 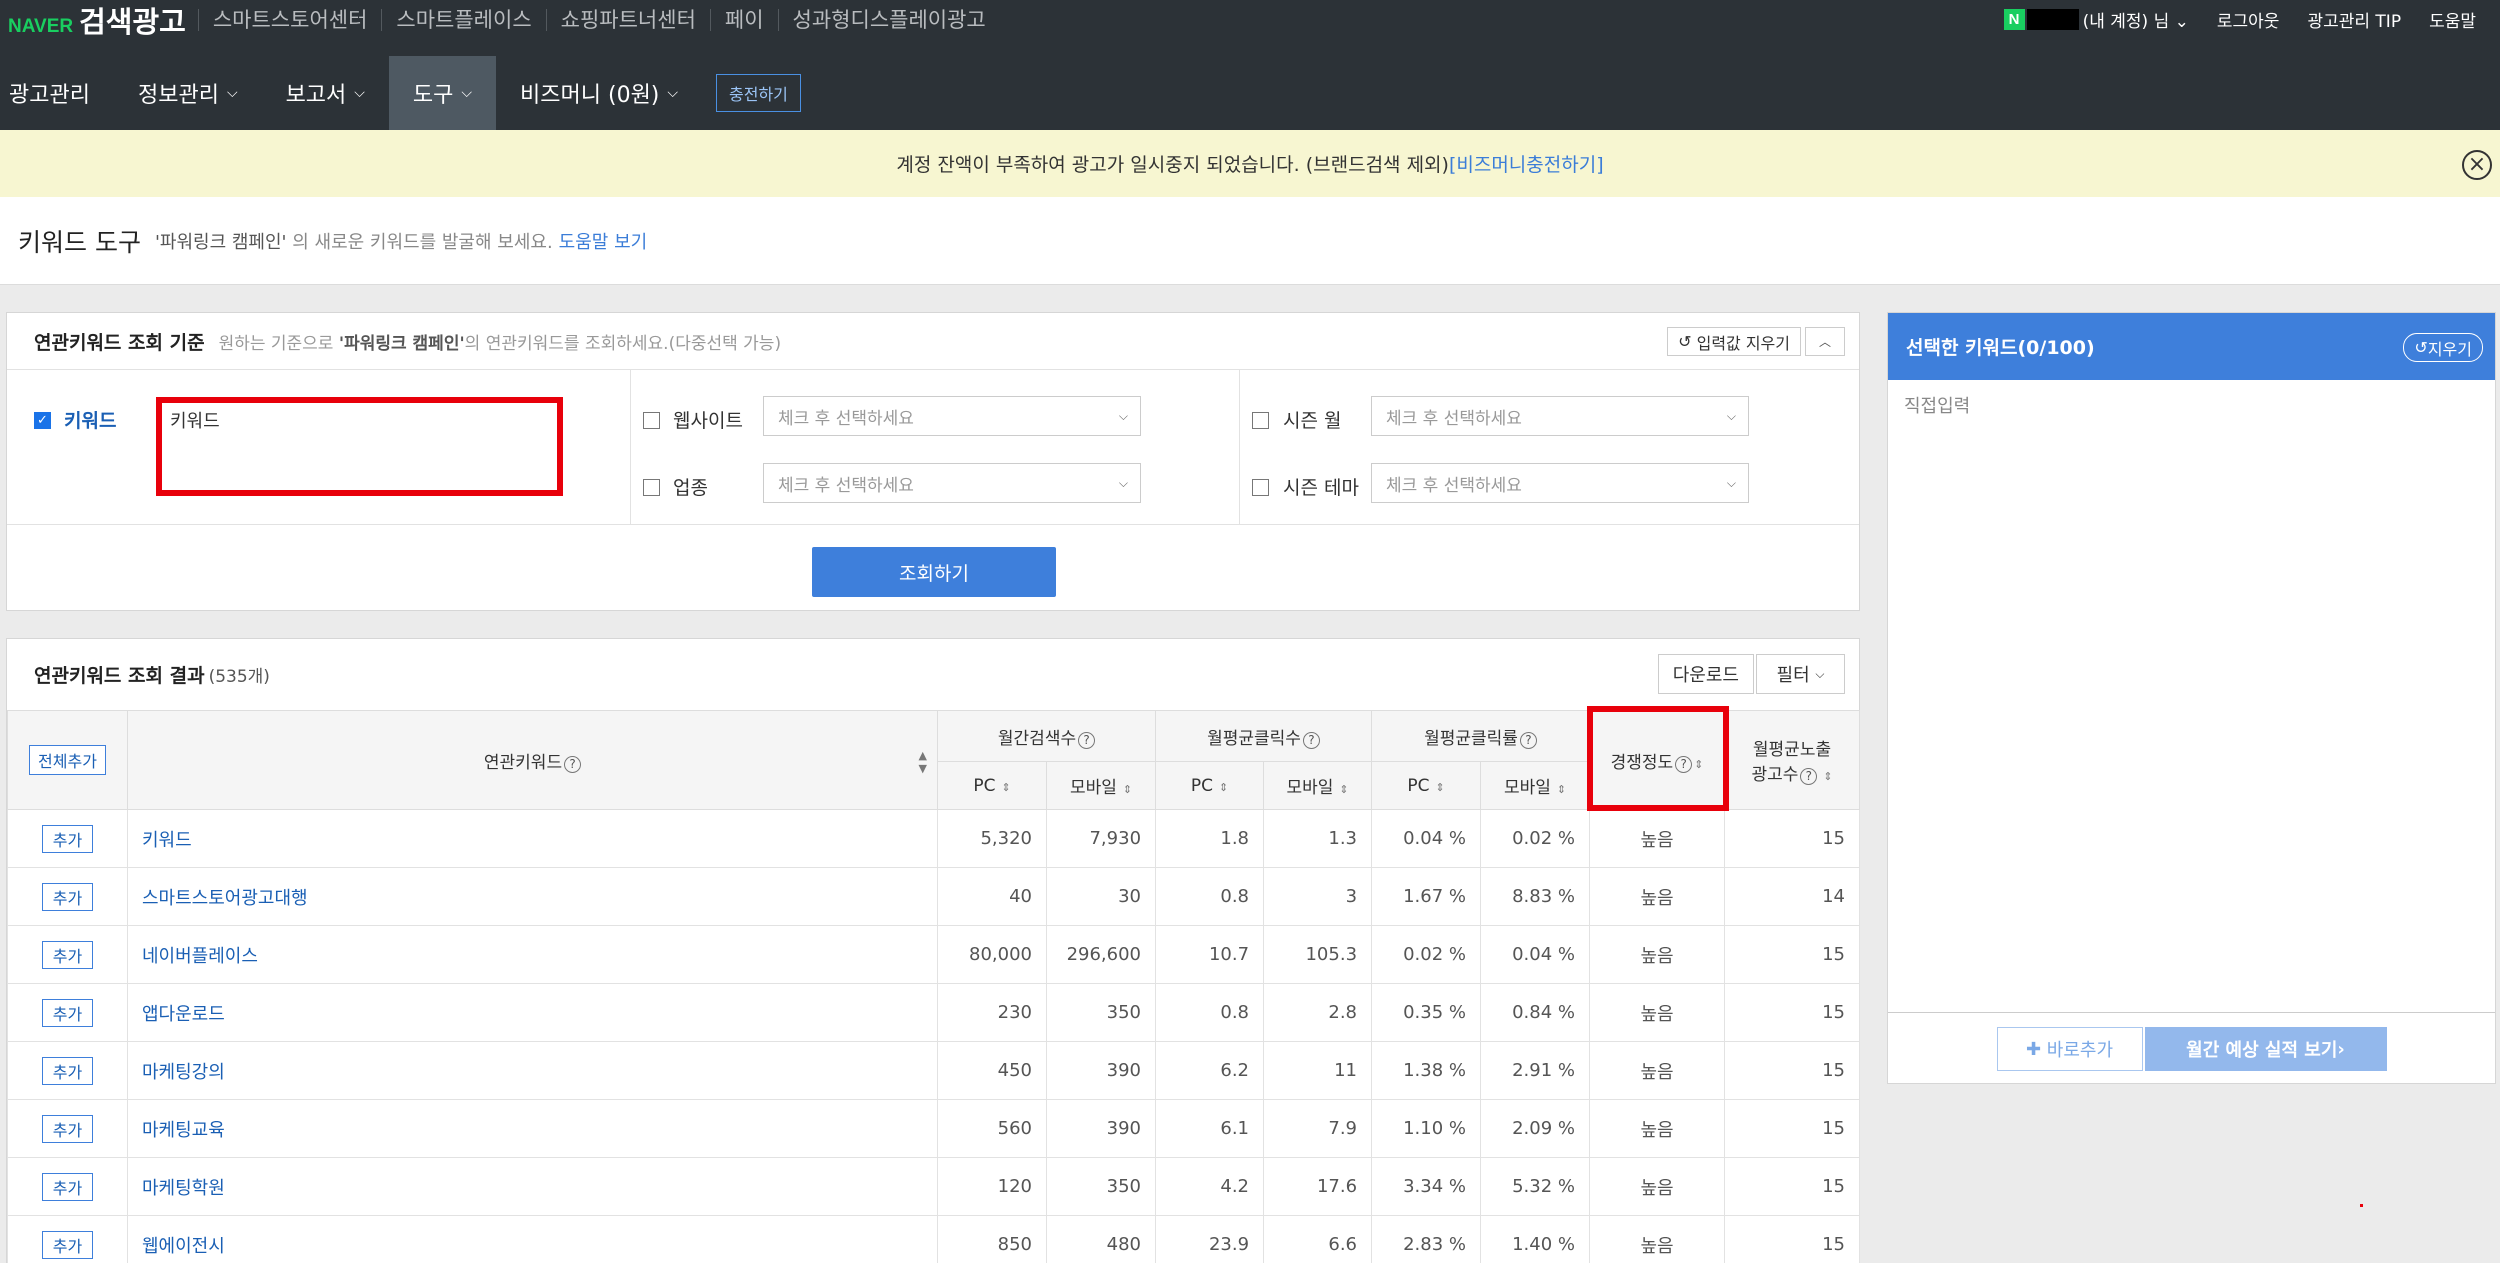 I want to click on gnb-pay: 페이, so click(x=743, y=19).